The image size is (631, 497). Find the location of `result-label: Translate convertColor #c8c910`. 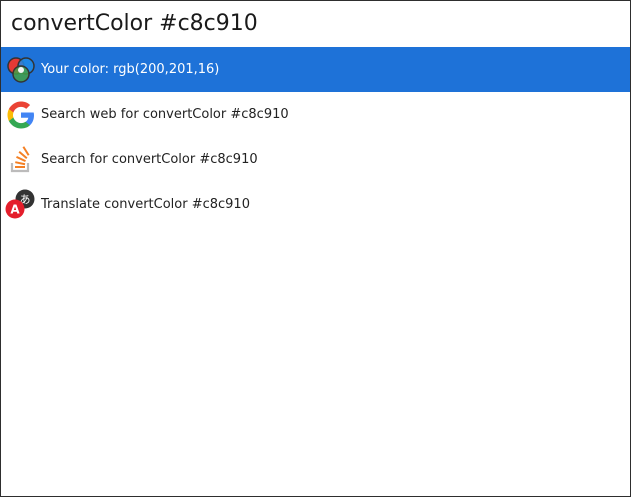

result-label: Translate convertColor #c8c910 is located at coordinates (145, 204).